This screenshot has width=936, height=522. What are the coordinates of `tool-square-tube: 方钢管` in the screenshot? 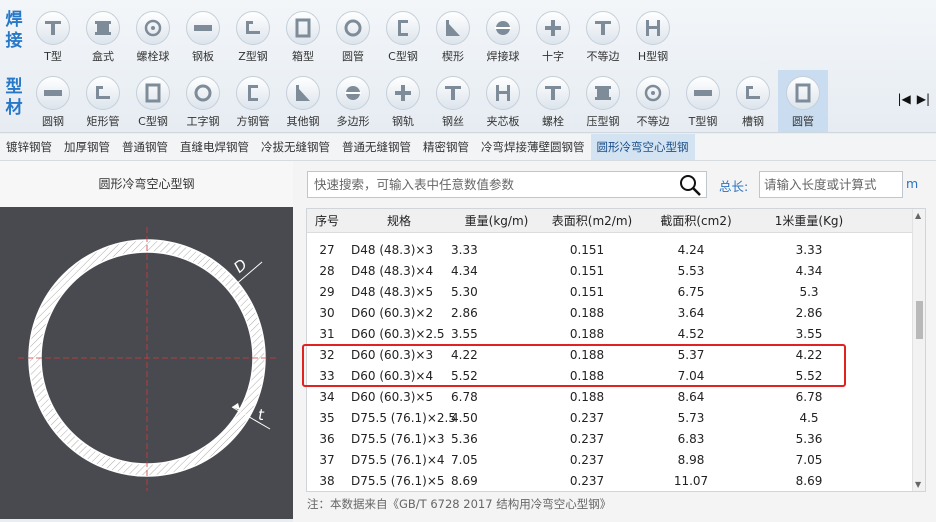 It's located at (253, 101).